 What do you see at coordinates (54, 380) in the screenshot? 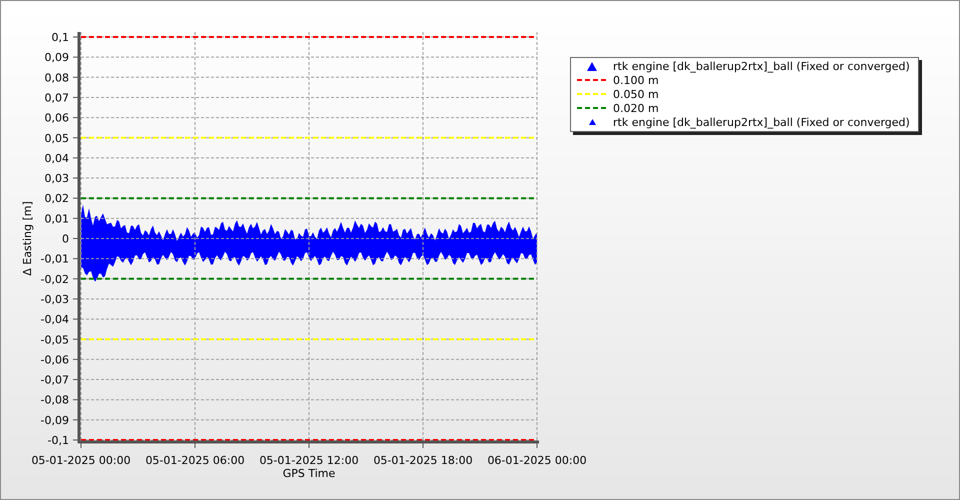
I see `y-tick-label: -0,07` at bounding box center [54, 380].